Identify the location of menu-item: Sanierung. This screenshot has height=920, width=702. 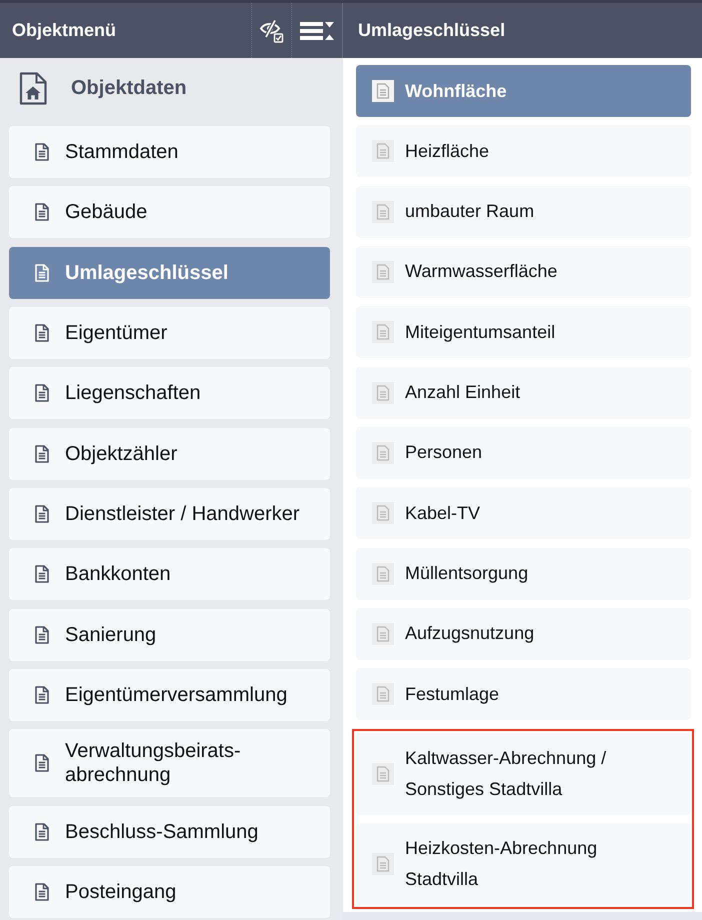
(169, 634).